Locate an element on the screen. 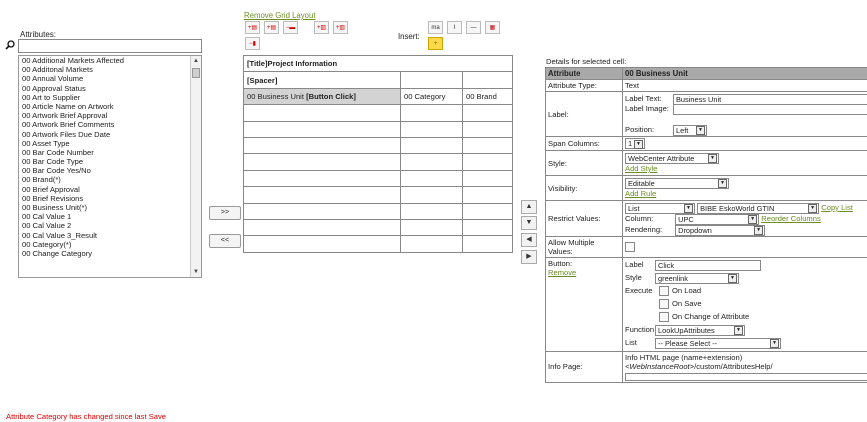 Image resolution: width=867 pixels, height=422 pixels. on-save-checkbox is located at coordinates (664, 304).